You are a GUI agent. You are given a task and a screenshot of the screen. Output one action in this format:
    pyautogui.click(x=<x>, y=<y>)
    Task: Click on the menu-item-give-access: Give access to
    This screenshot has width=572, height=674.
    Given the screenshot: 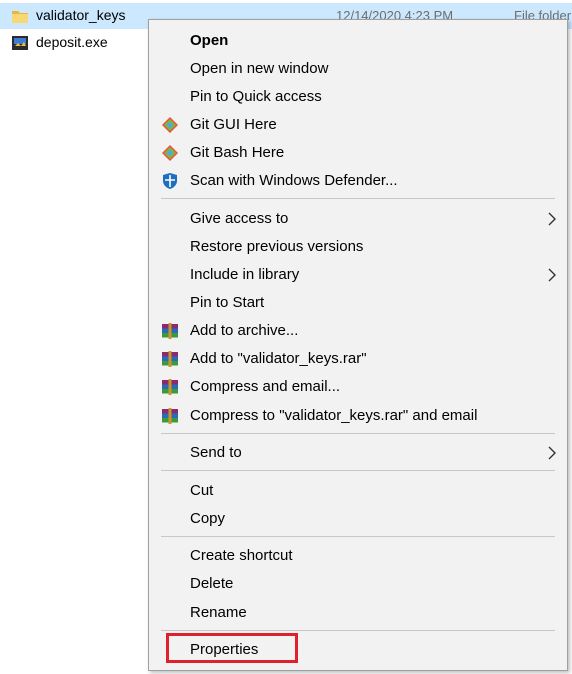 What is the action you would take?
    pyautogui.click(x=358, y=219)
    